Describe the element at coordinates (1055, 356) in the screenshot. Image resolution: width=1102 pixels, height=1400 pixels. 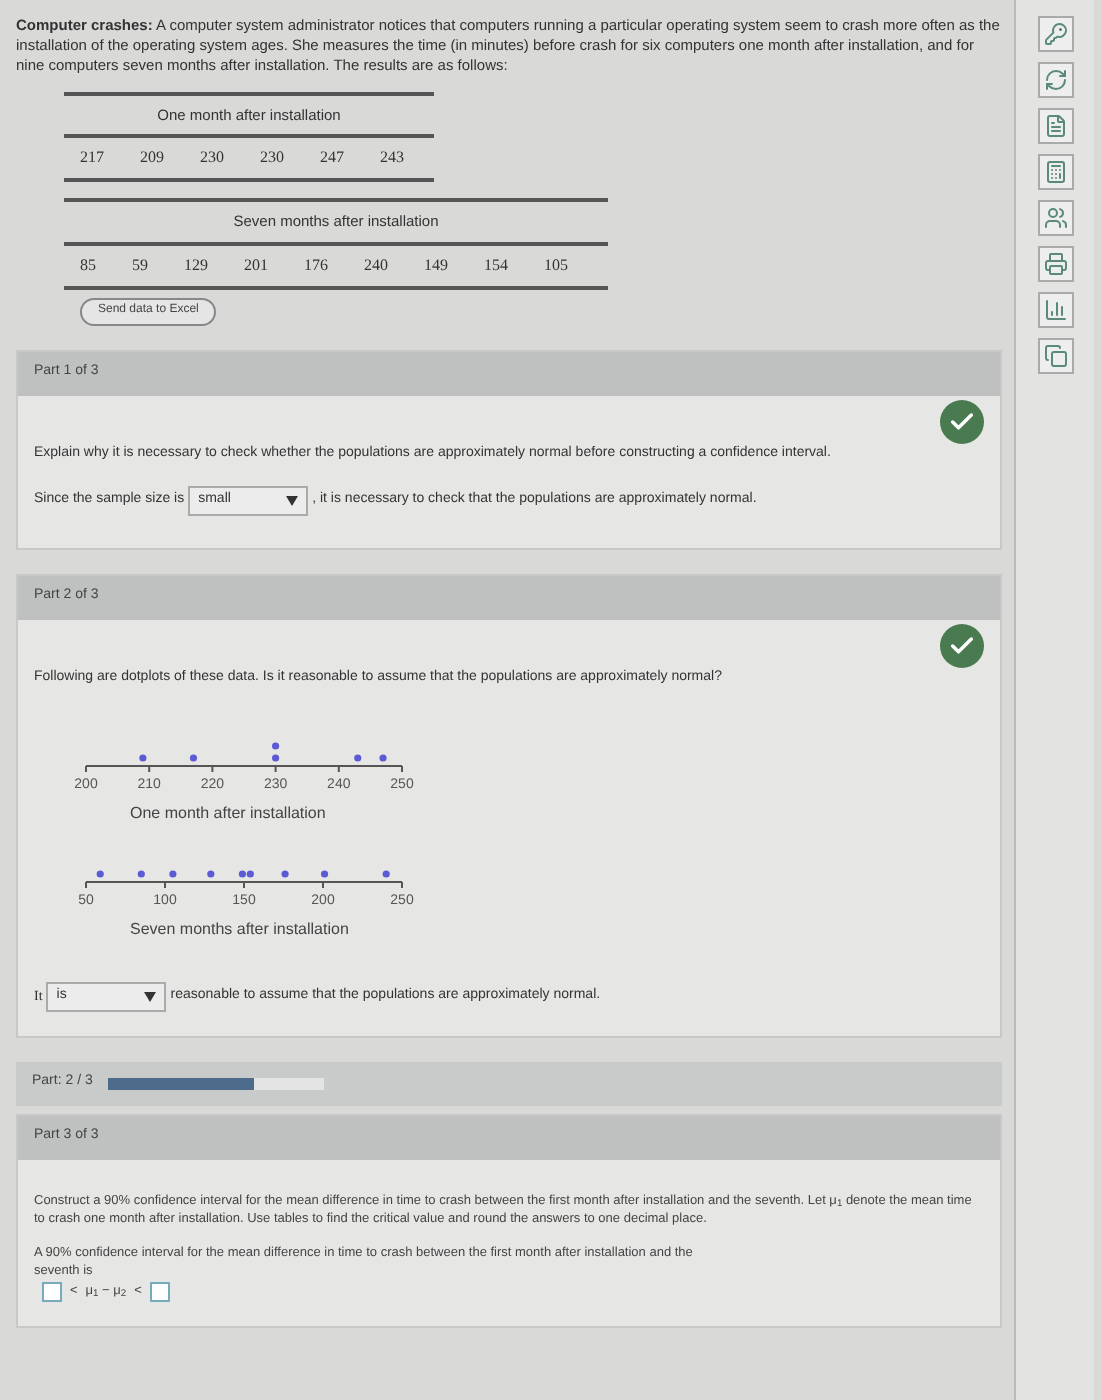
I see `copy-icon` at that location.